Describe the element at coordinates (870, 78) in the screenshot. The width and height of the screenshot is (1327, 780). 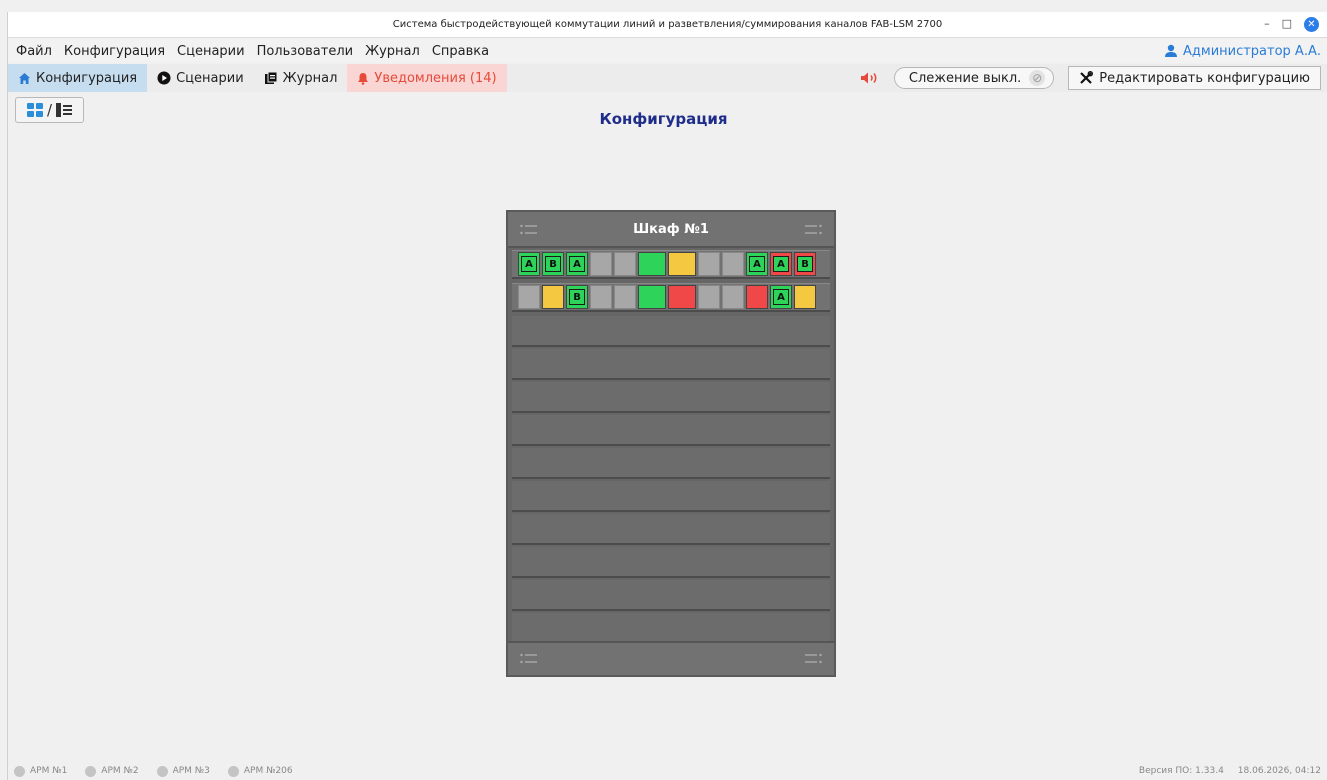
I see `sound-icon` at that location.